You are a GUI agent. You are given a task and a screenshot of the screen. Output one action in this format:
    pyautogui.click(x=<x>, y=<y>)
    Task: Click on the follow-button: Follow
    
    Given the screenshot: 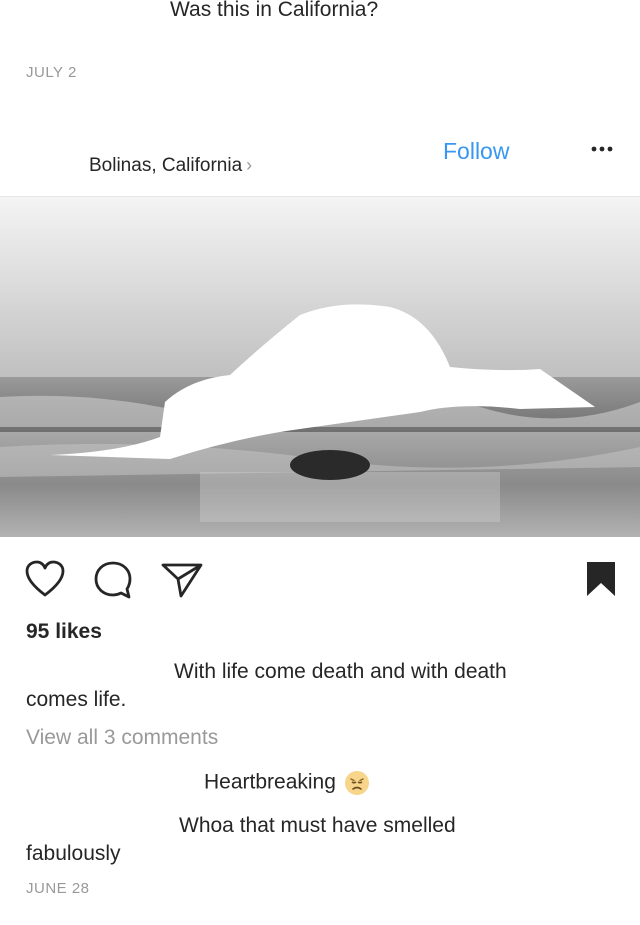 What is the action you would take?
    pyautogui.click(x=476, y=151)
    